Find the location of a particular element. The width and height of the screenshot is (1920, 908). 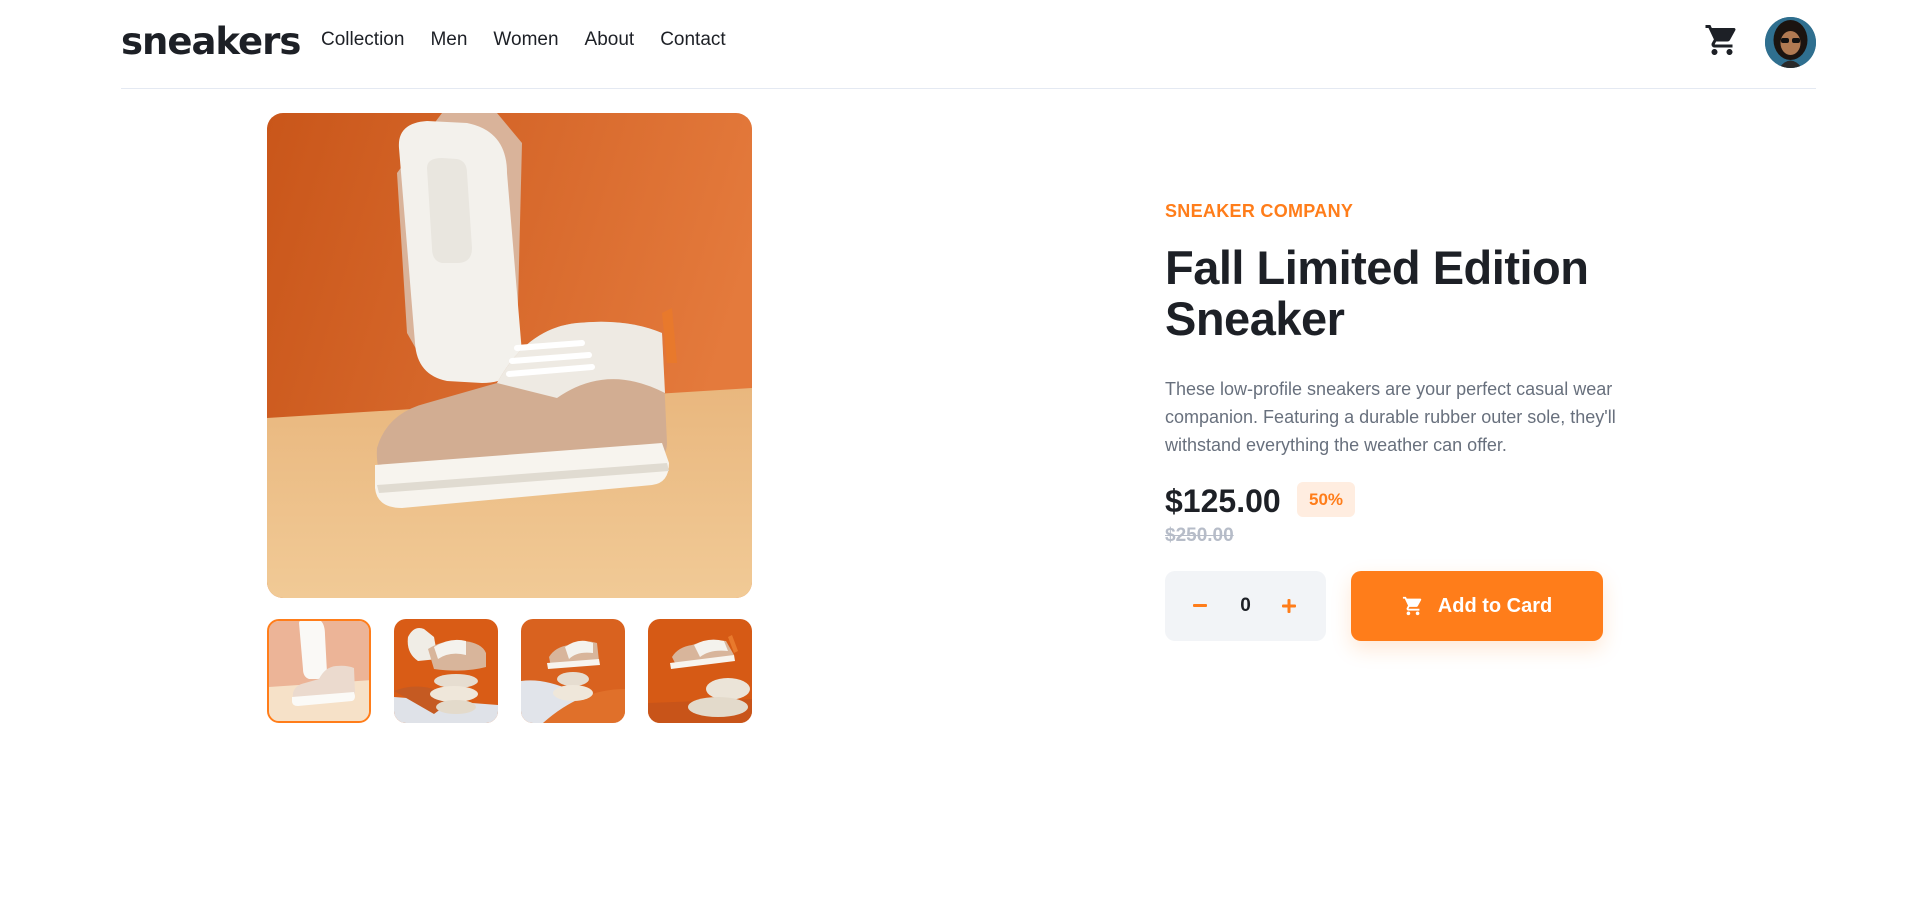

sneaker-photo is located at coordinates (509, 355).